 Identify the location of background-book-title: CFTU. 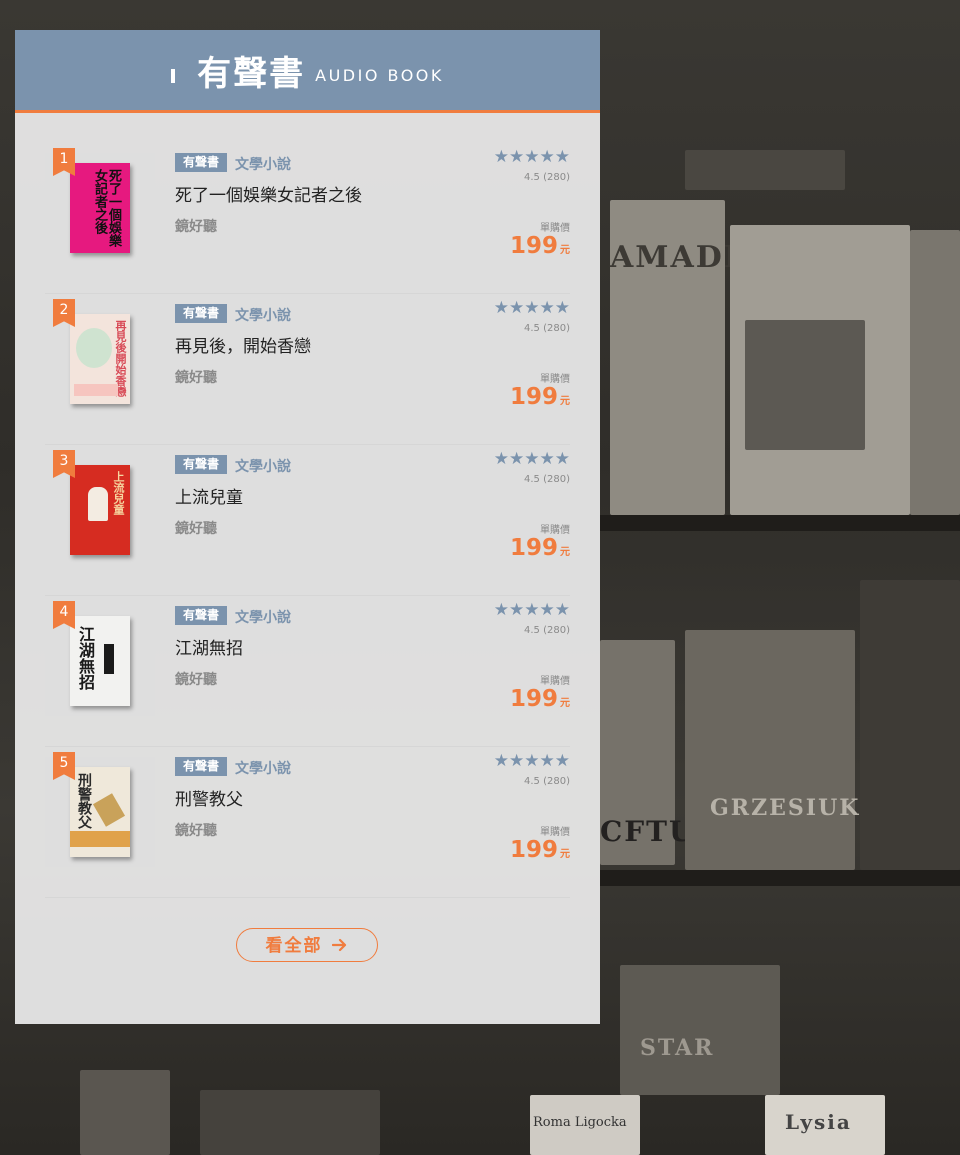
(648, 831).